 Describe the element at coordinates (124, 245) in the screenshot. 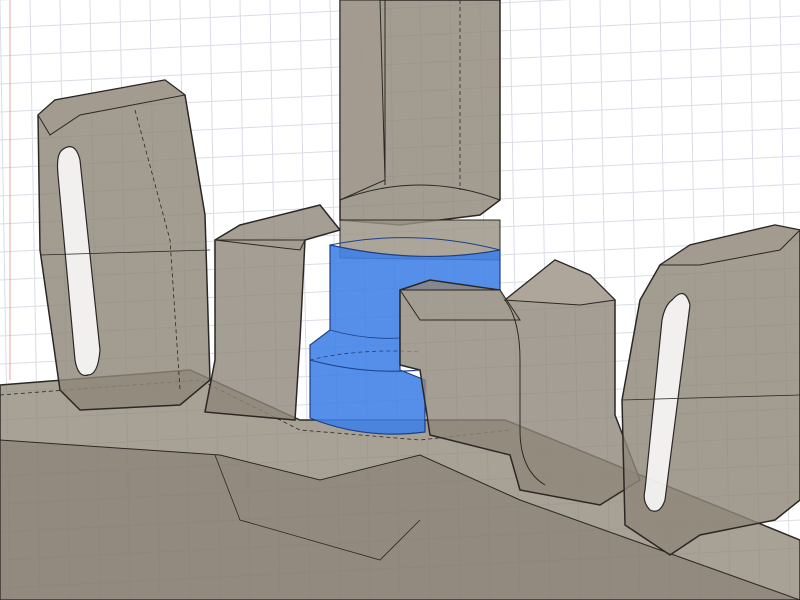

I see `left-mounting-tab` at that location.